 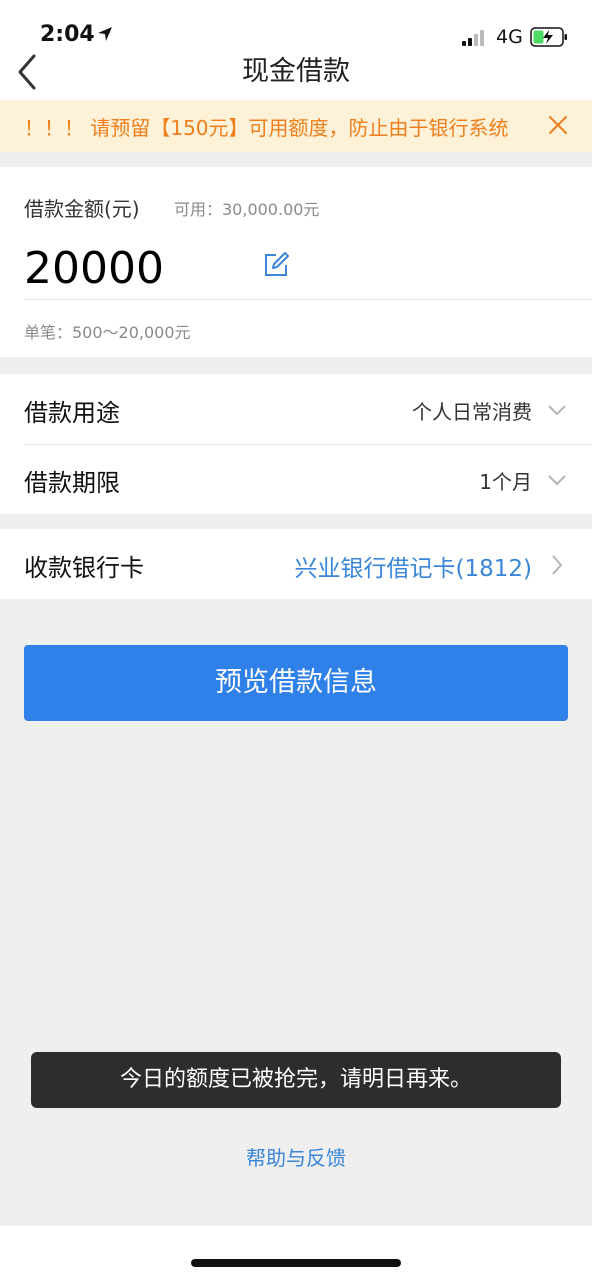 I want to click on nav-bar: 现金借款, so click(x=296, y=75).